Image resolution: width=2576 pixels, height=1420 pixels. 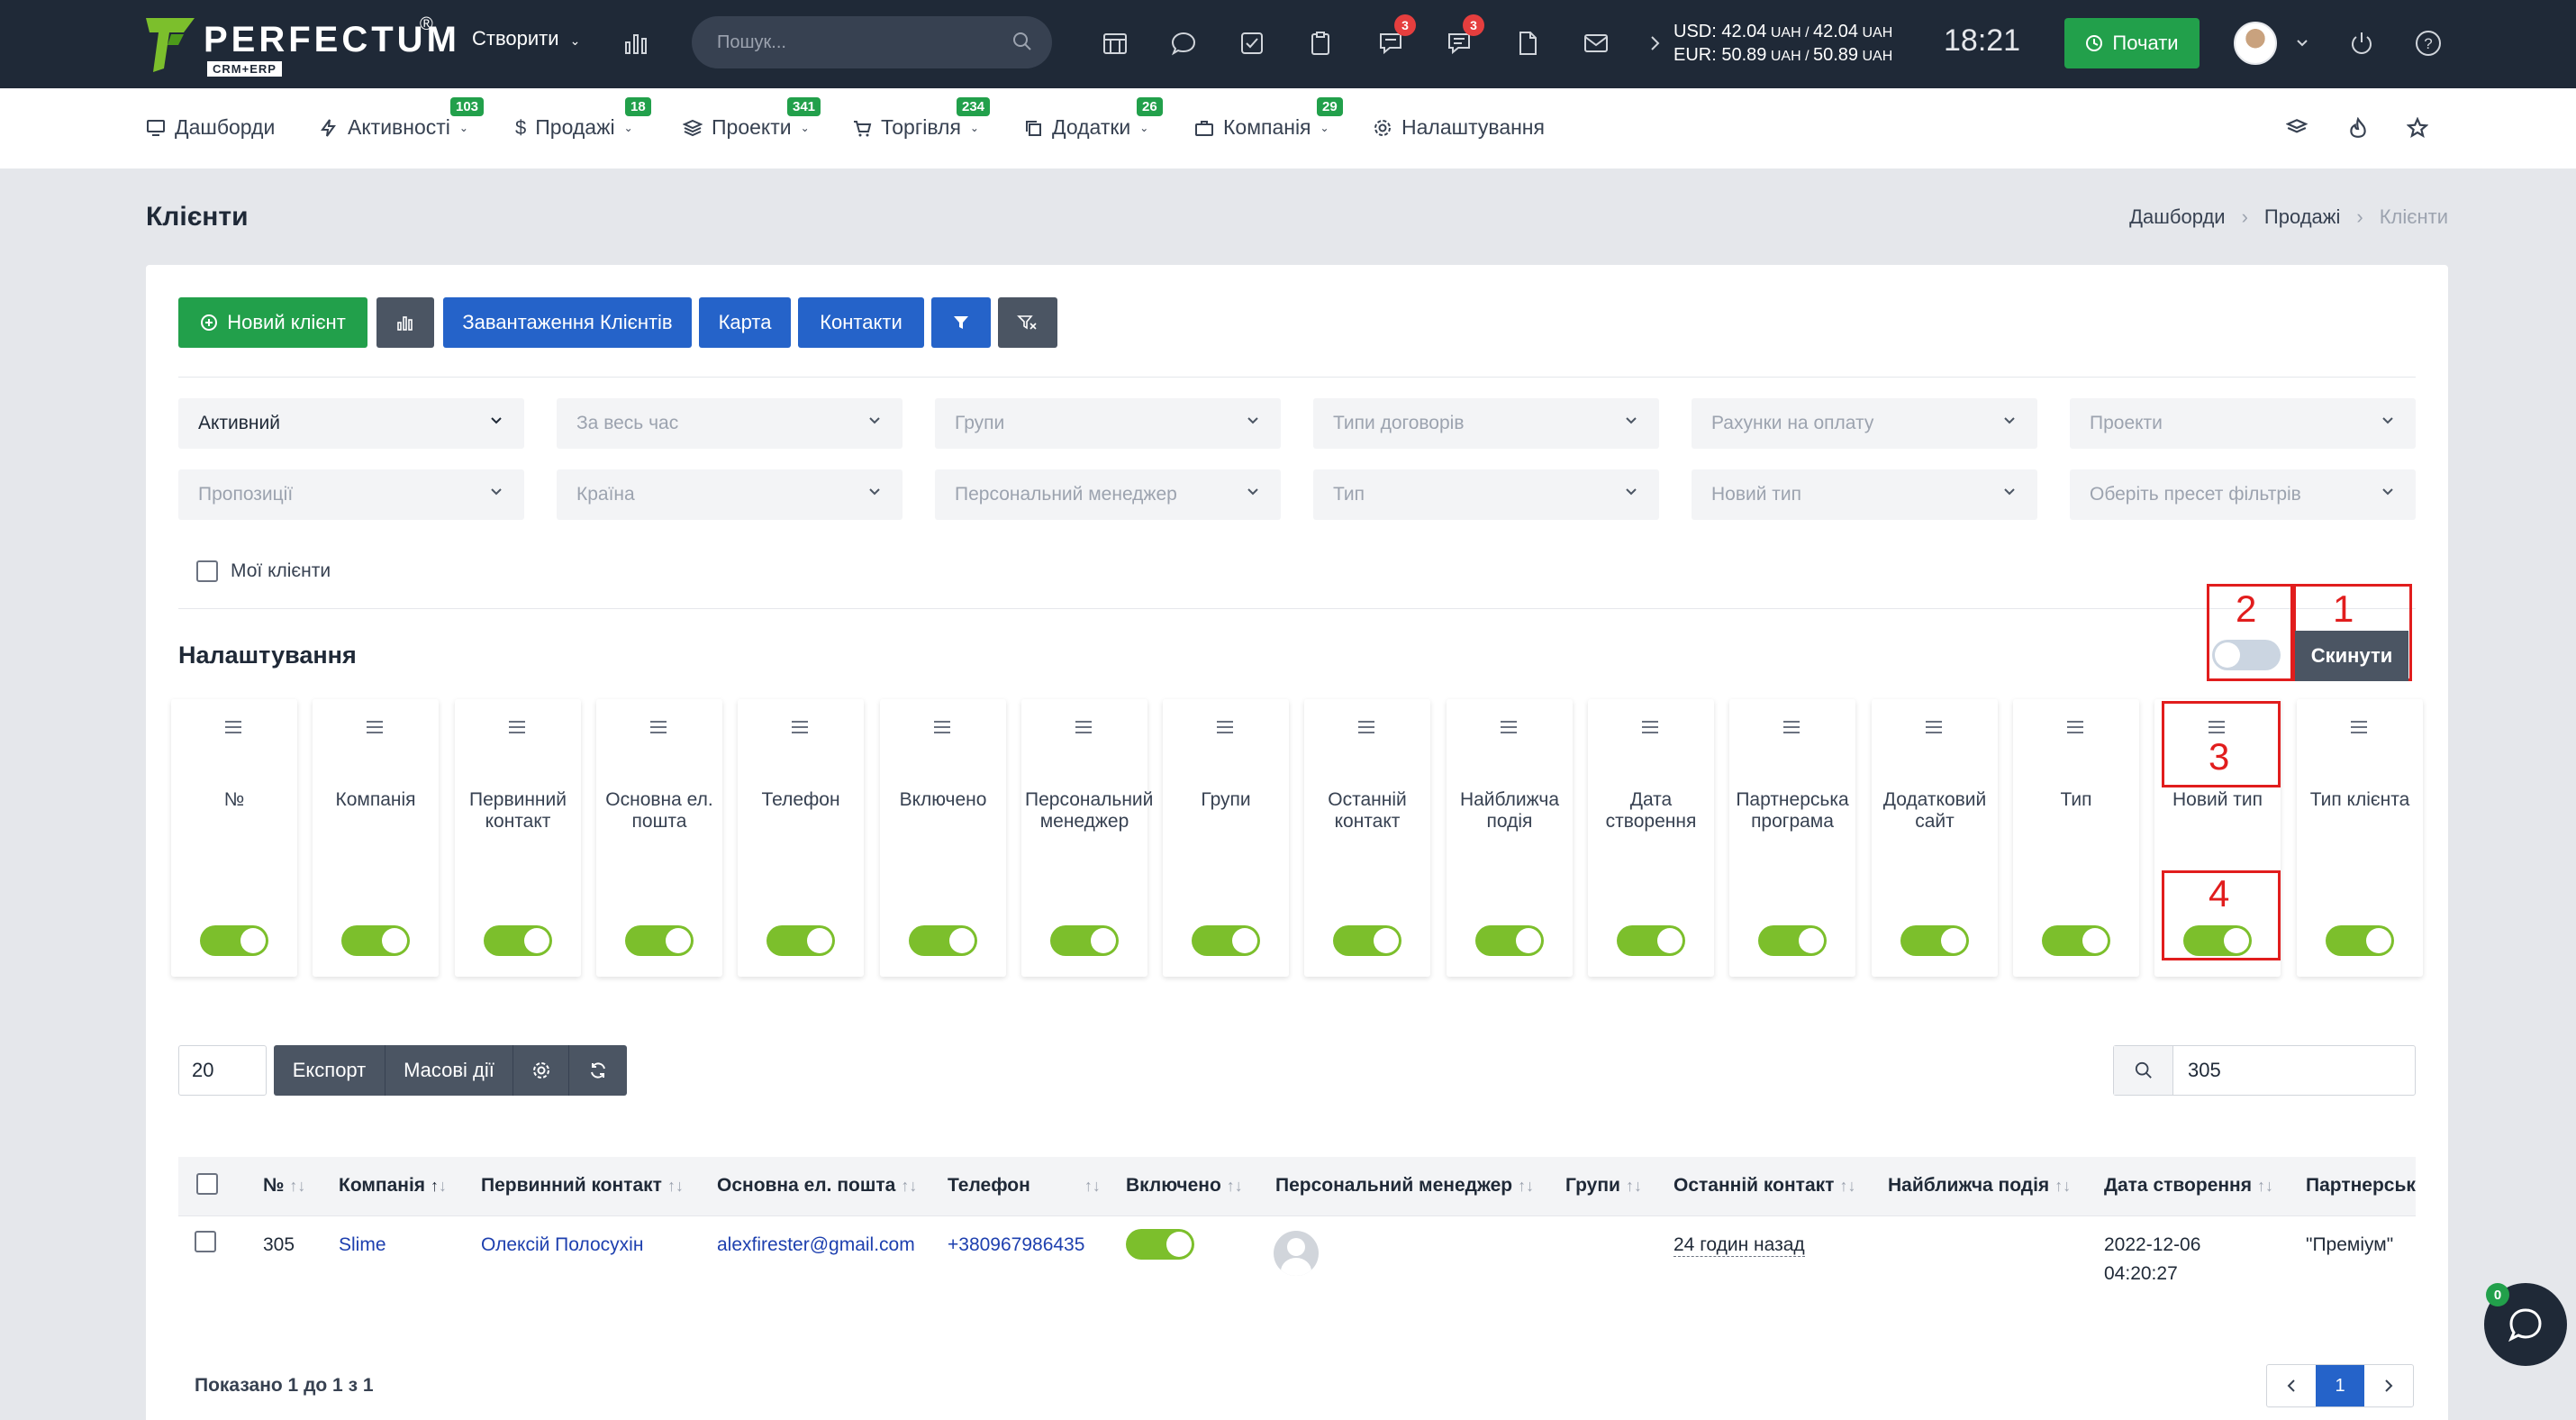 What do you see at coordinates (1184, 43) in the screenshot?
I see `chat-bubble-icon` at bounding box center [1184, 43].